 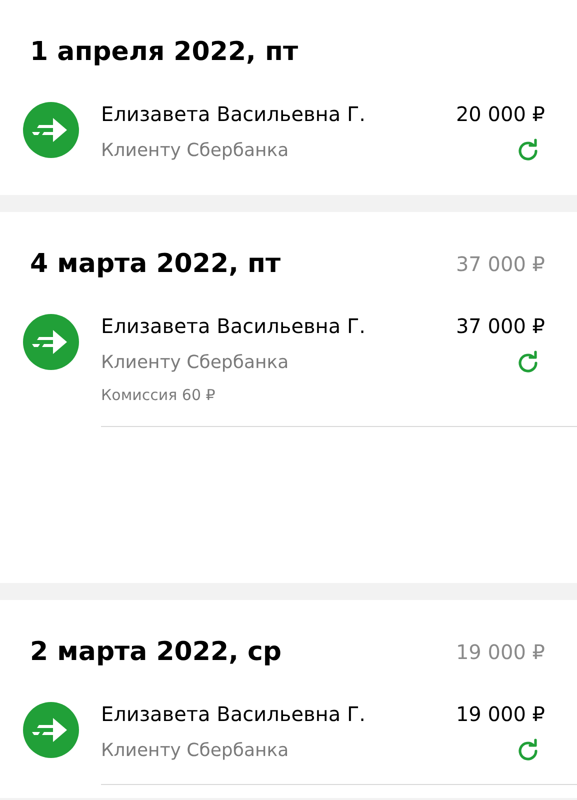 I want to click on amount: 19 000 ₽, so click(x=500, y=714).